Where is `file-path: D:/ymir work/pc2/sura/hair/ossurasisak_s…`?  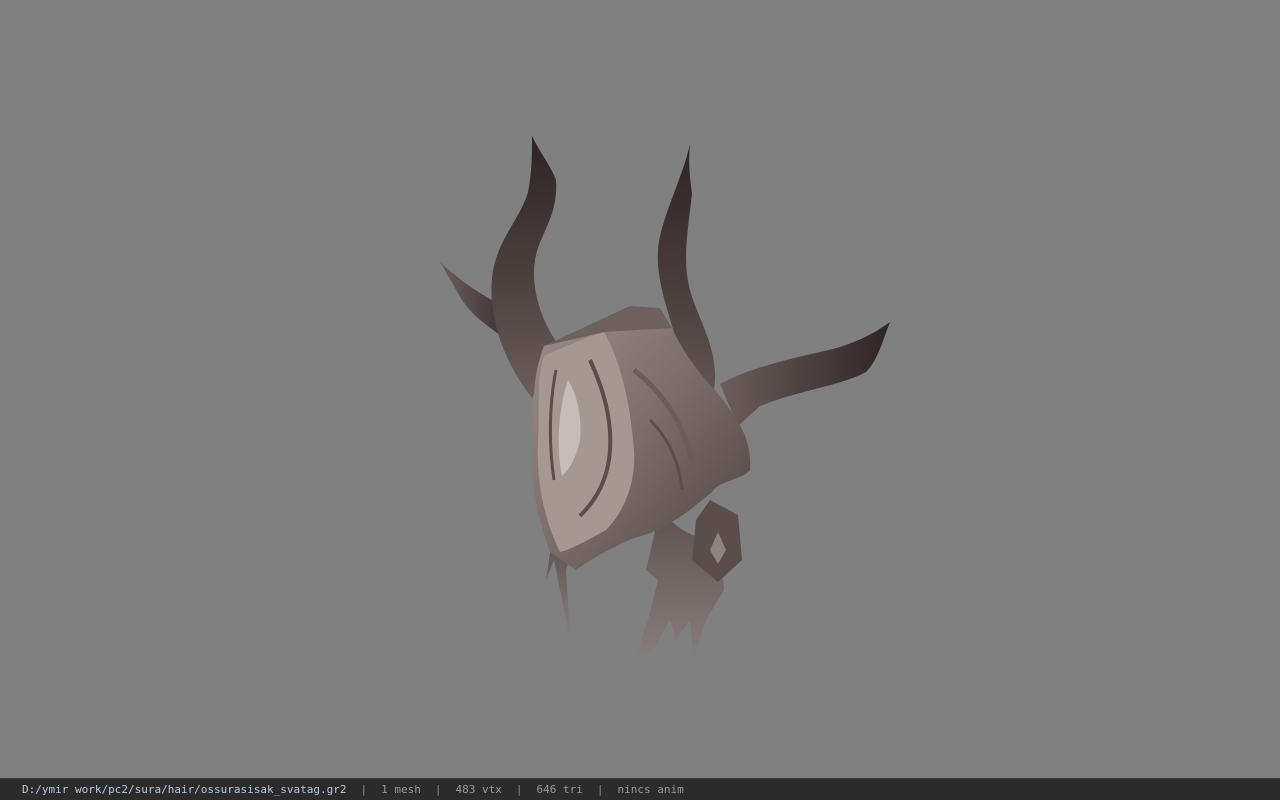
file-path: D:/ymir work/pc2/sura/hair/ossurasisak_s… is located at coordinates (184, 789).